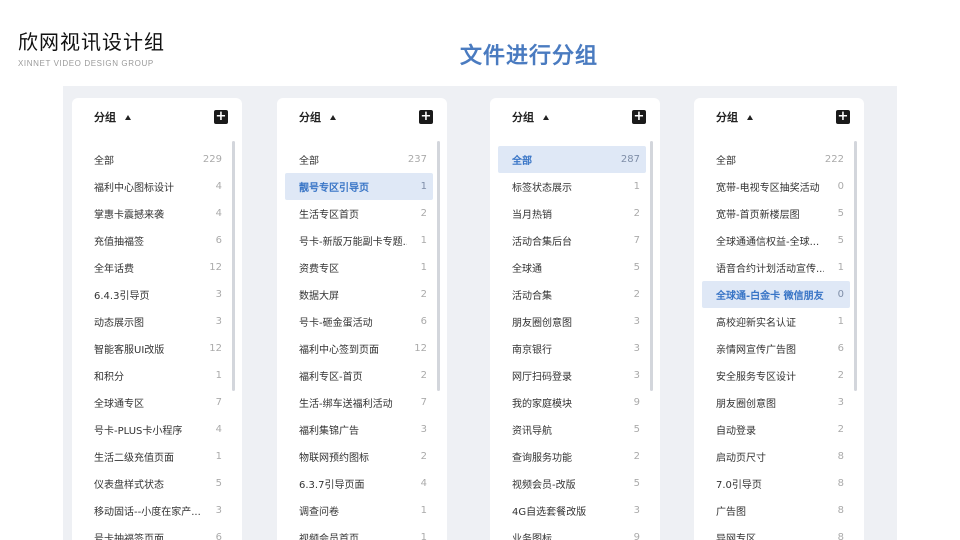 The image size is (960, 540). I want to click on group-item-label: 朋友圈创意图, so click(746, 404).